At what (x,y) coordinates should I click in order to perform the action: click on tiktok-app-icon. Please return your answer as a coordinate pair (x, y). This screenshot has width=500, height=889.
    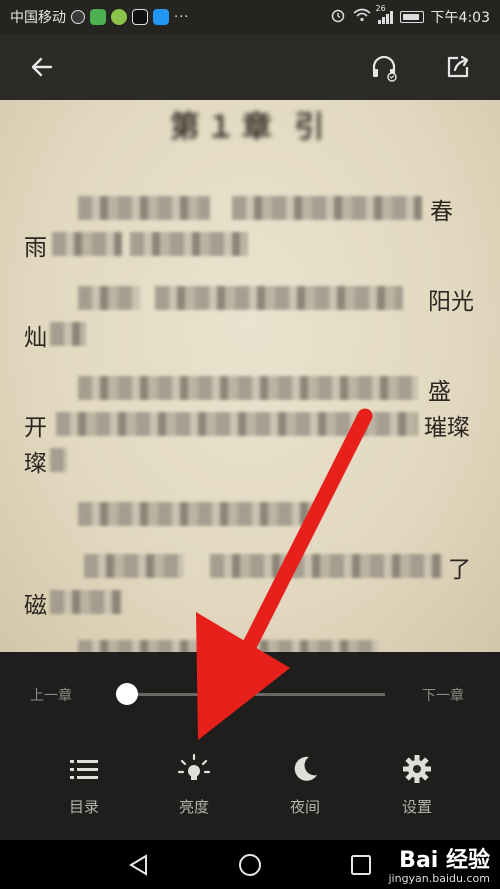
    Looking at the image, I should click on (140, 17).